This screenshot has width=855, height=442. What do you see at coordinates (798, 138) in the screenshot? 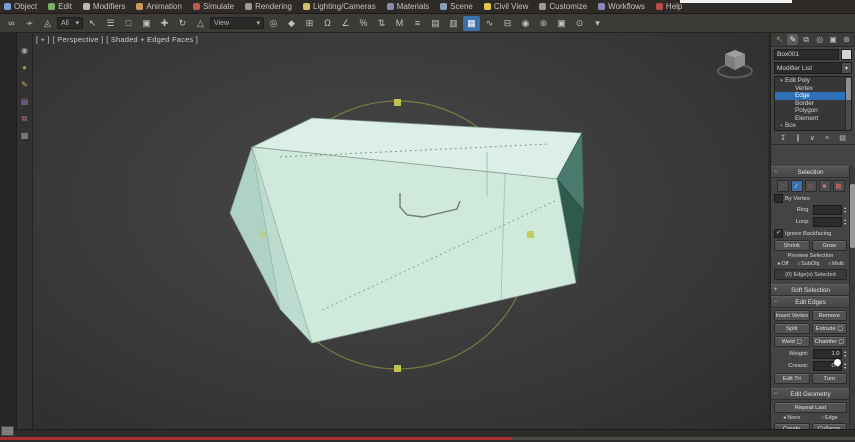
I see `show-end-result-button: ∥` at bounding box center [798, 138].